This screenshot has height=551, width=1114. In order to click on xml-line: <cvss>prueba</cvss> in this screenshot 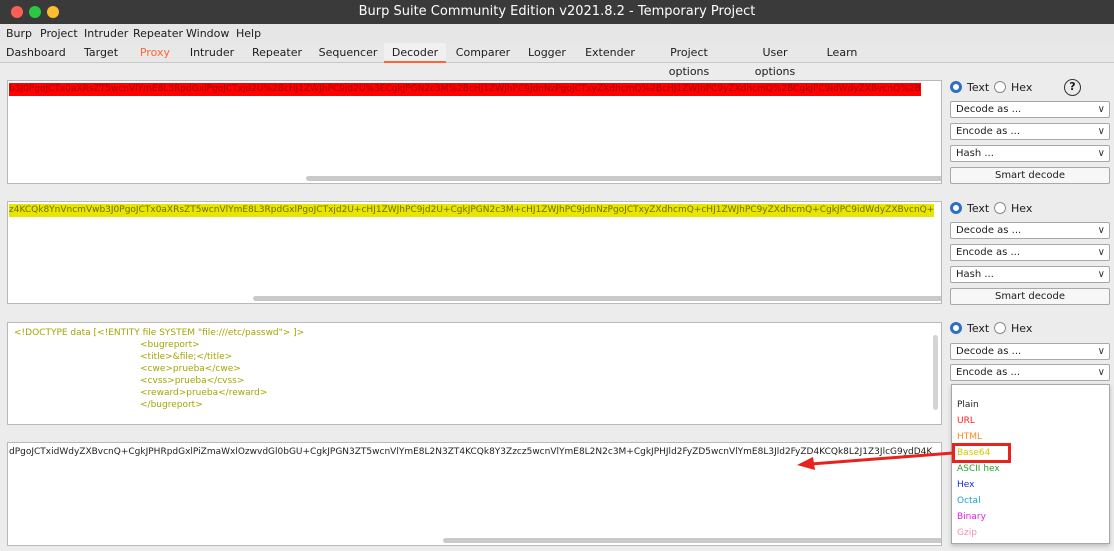, I will do `click(192, 381)`.